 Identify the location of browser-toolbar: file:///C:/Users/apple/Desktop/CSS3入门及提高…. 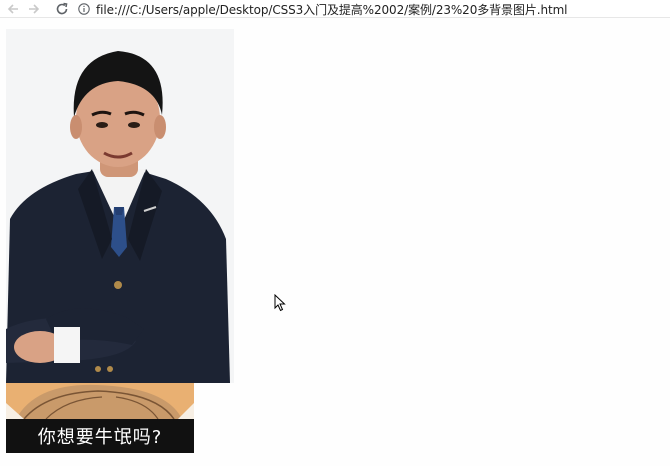
(335, 9).